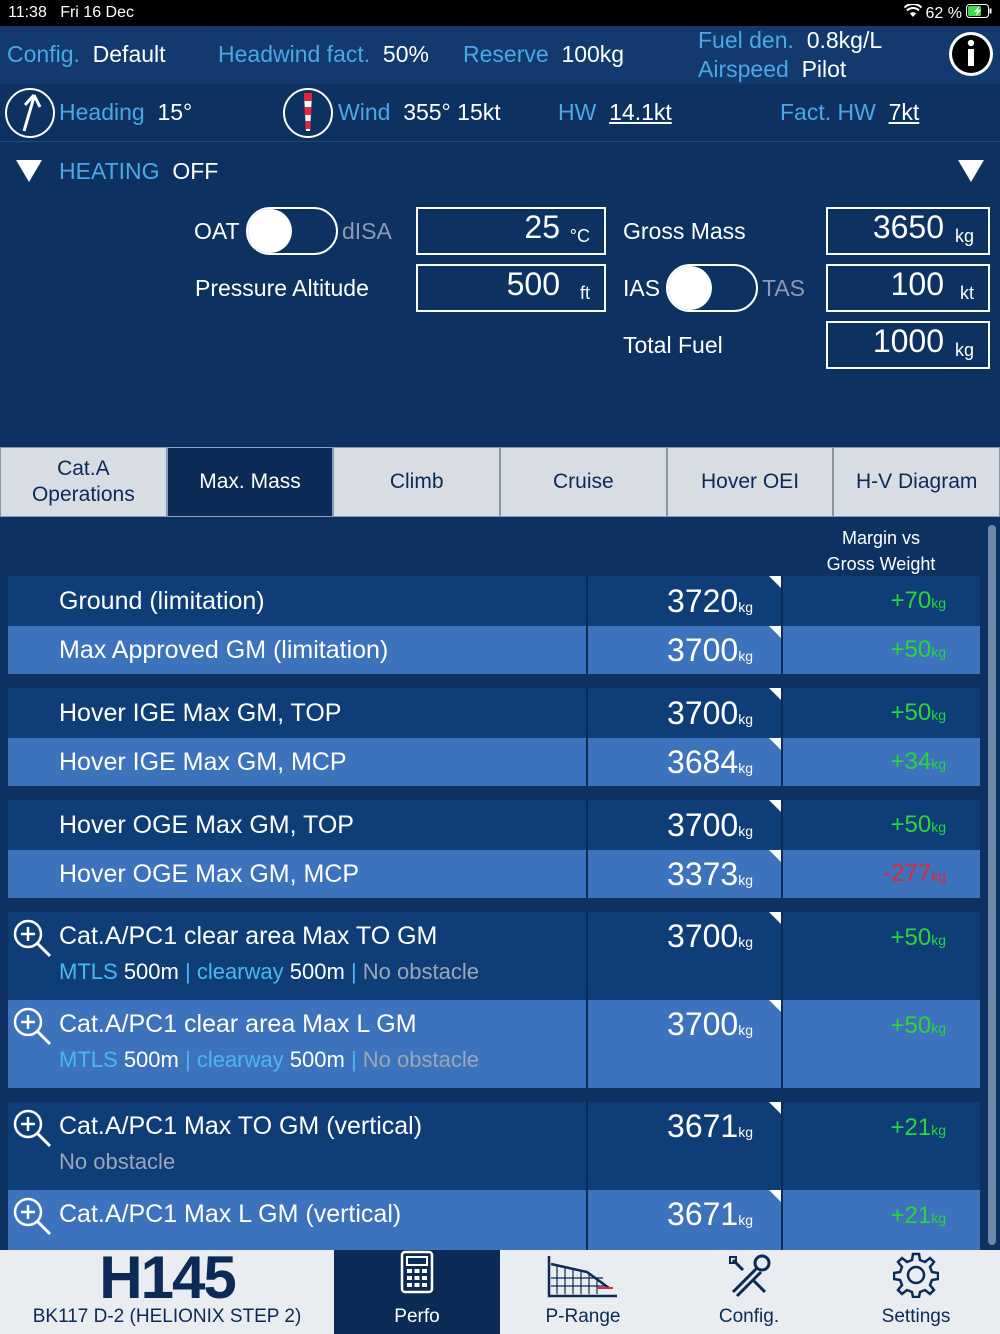 The image size is (1000, 1334). Describe the element at coordinates (217, 231) in the screenshot. I see `oat-label: OAT` at that location.